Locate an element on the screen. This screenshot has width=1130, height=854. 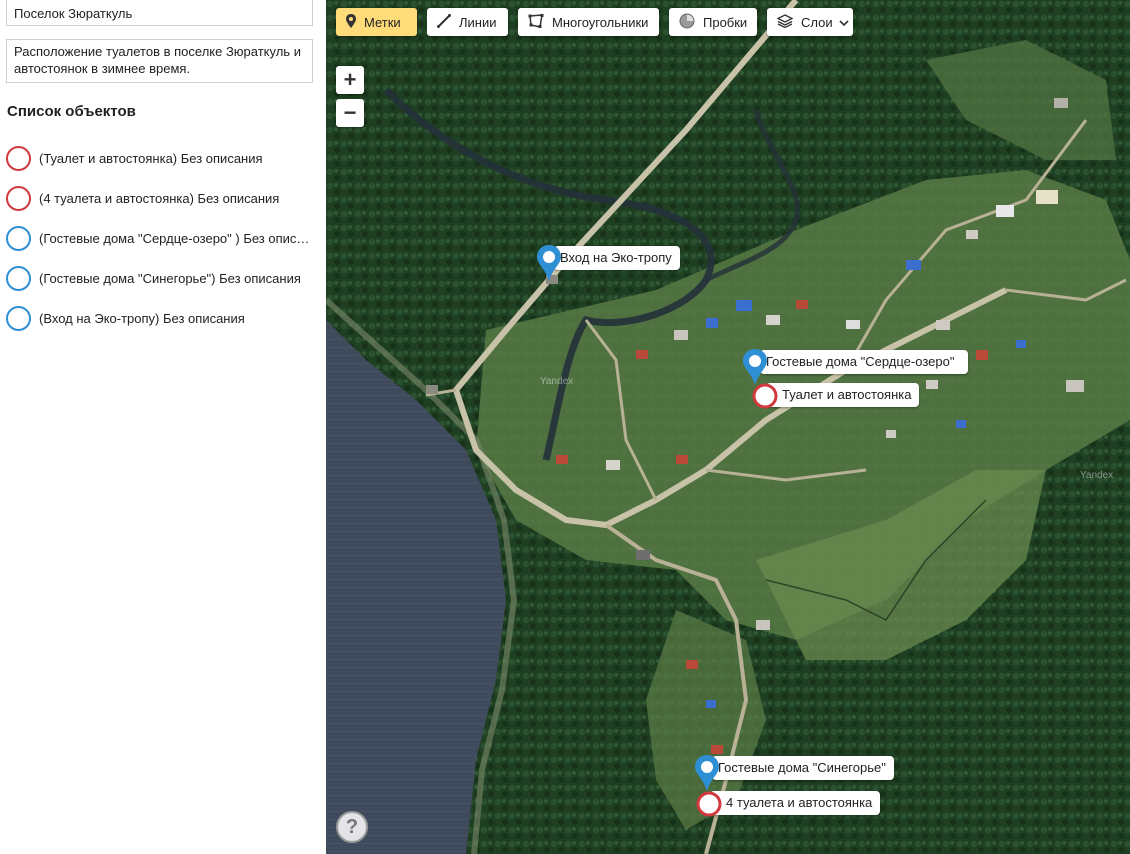
chevron-down-icon is located at coordinates (844, 22).